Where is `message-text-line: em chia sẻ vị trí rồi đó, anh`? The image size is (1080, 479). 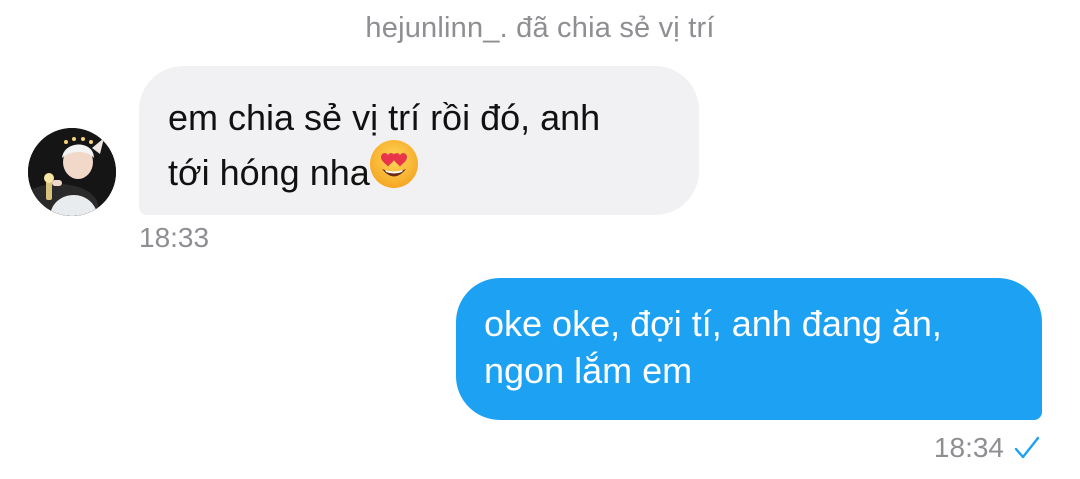
message-text-line: em chia sẻ vị trí rồi đó, anh is located at coordinates (384, 117).